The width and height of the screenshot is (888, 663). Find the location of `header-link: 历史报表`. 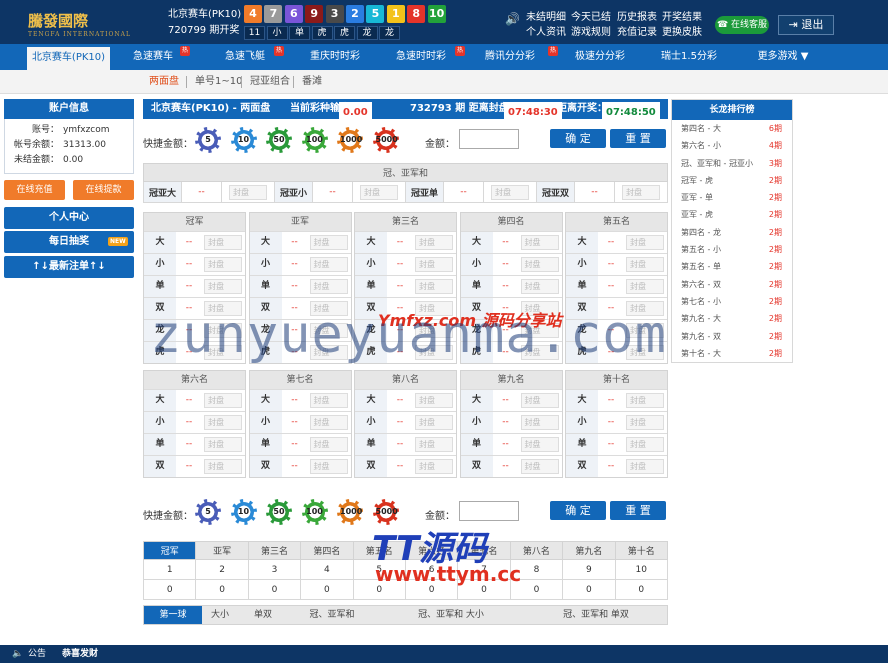

header-link: 历史报表 is located at coordinates (637, 15).